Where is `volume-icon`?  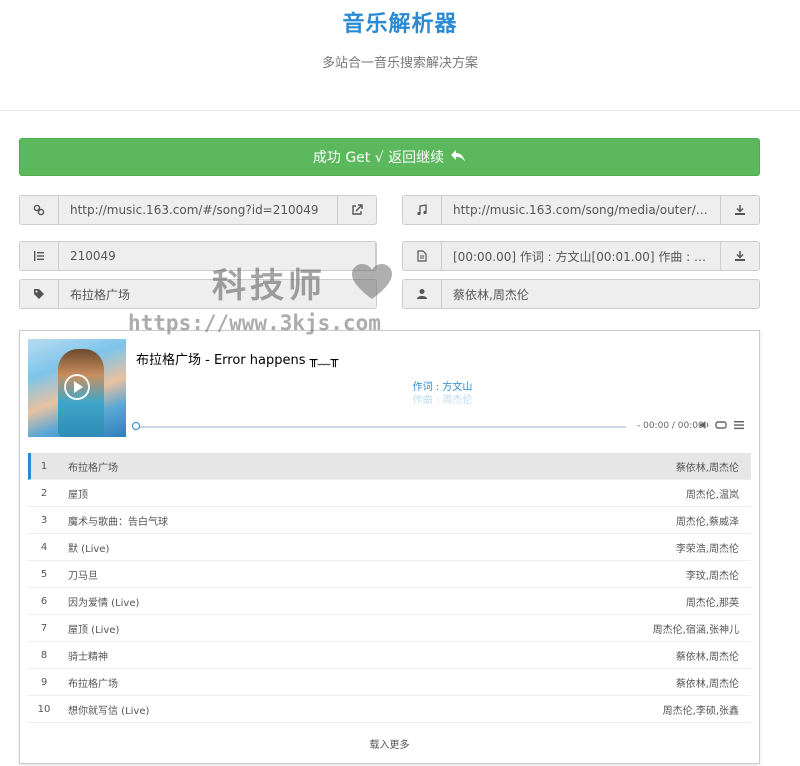
volume-icon is located at coordinates (705, 426).